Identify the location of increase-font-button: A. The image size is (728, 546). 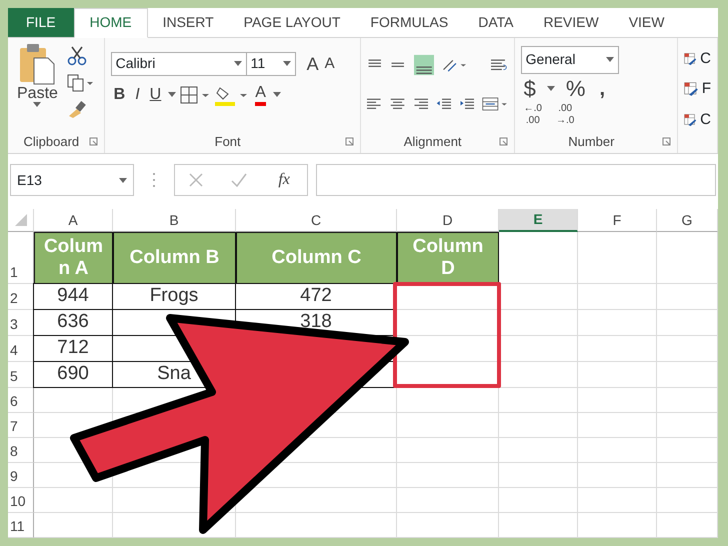
(313, 63).